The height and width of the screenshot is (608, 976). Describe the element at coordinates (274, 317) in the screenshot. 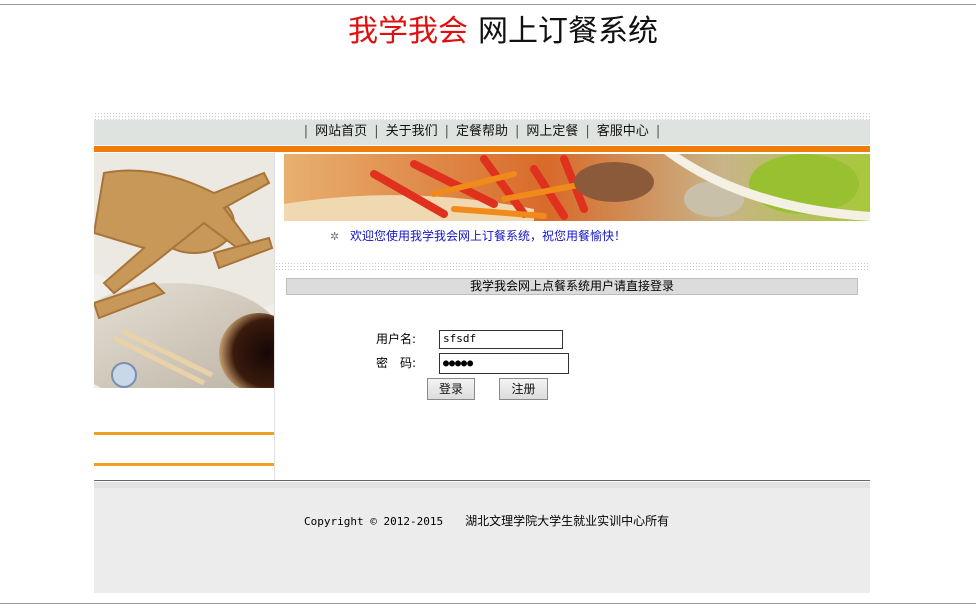

I see `column-divider` at that location.